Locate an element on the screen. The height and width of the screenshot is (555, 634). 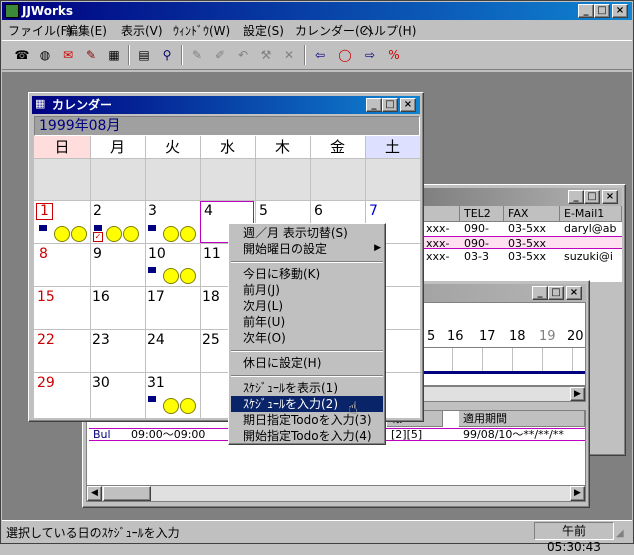
table-row: xxx- 03-3 03-5xx suzuki@i is located at coordinates (523, 256).